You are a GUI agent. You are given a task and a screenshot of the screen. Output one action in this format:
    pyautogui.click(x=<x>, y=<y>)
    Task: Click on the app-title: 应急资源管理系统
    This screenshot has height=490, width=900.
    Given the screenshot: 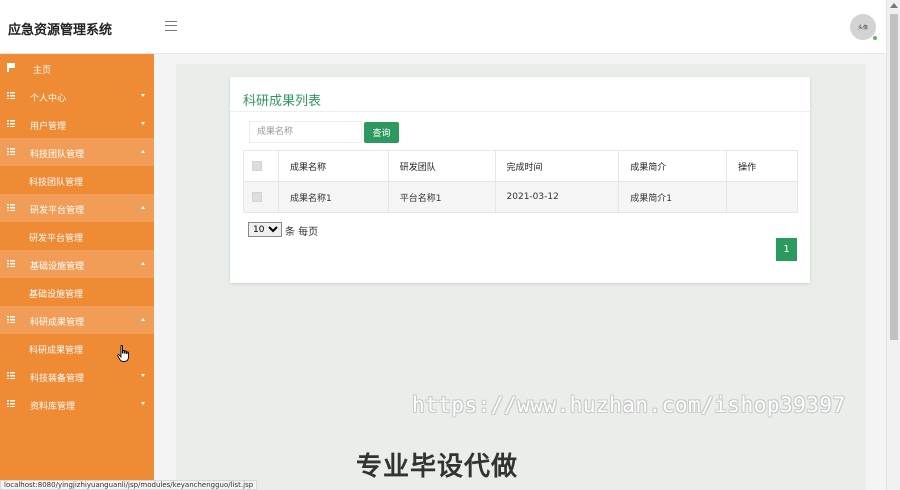 What is the action you would take?
    pyautogui.click(x=60, y=30)
    